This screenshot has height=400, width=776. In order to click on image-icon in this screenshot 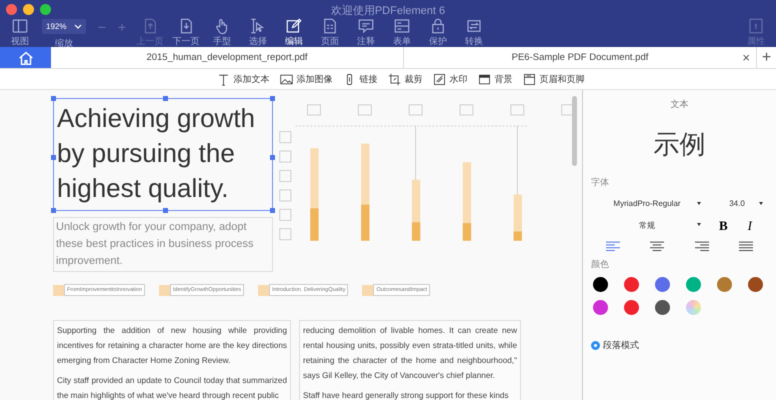, I will do `click(286, 79)`.